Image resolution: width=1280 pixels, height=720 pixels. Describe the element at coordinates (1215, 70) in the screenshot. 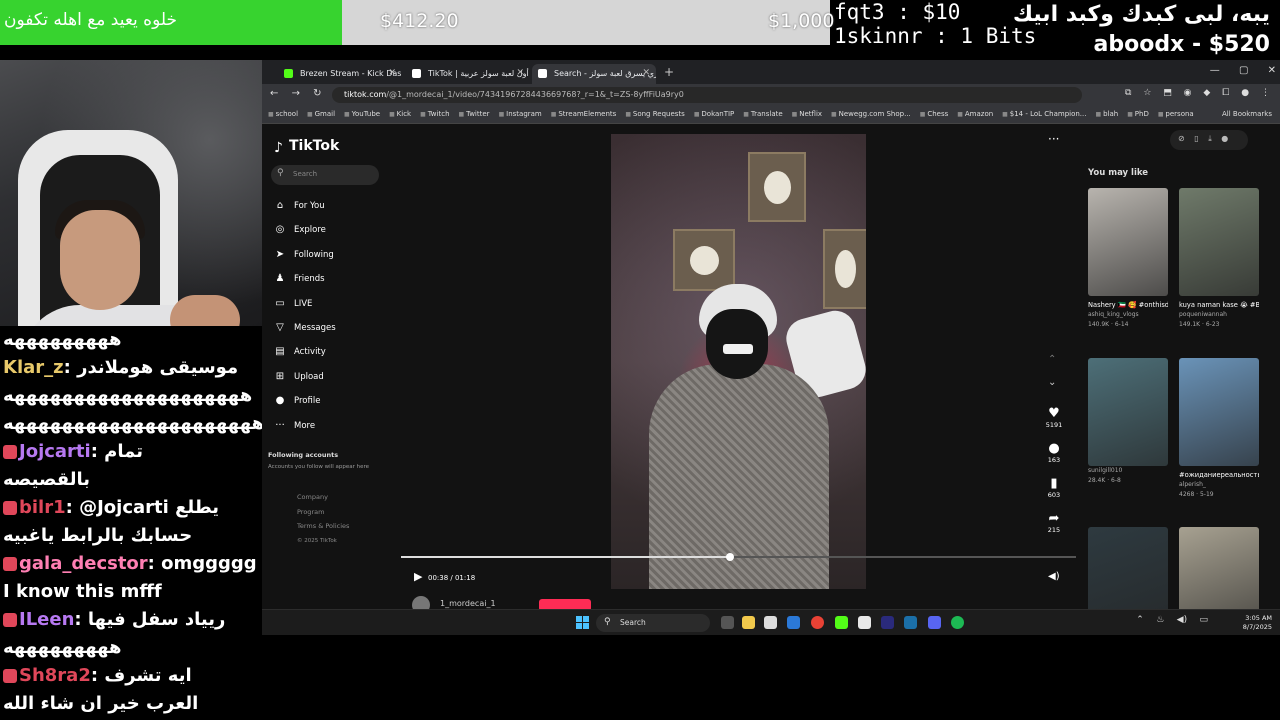

I see `minimize-icon: —` at that location.